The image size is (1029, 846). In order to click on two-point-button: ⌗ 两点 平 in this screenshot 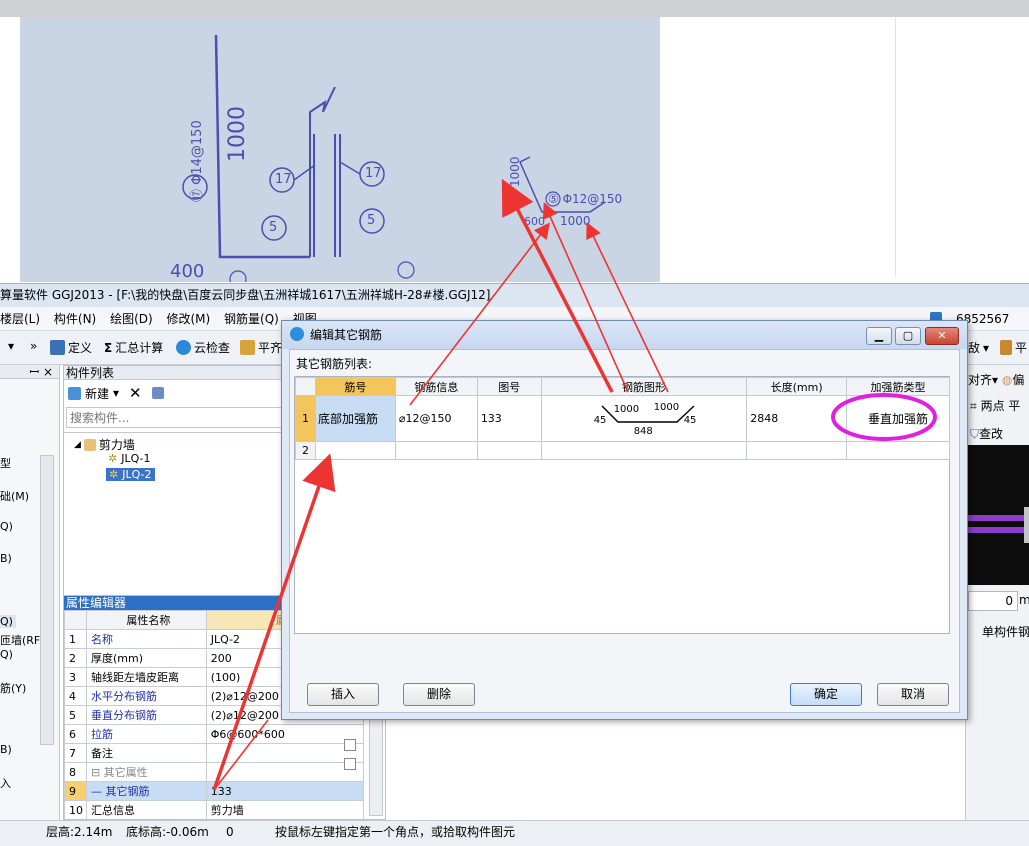, I will do `click(995, 405)`.